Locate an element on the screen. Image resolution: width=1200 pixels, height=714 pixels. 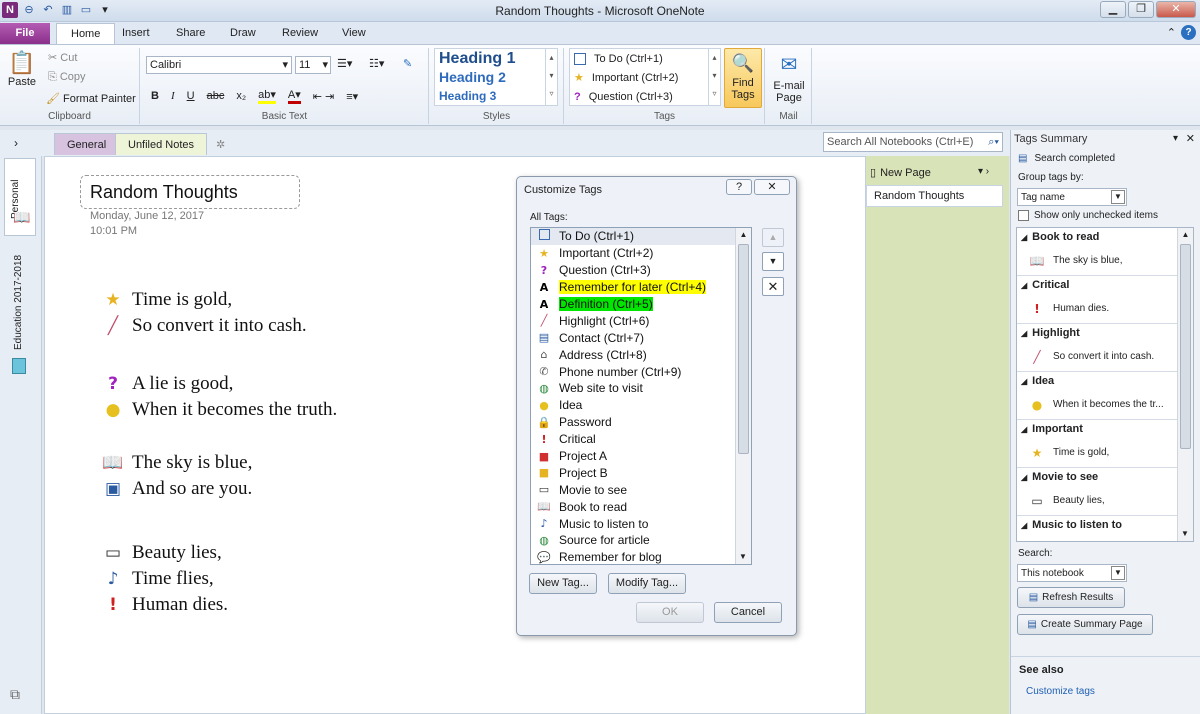
bullets-icon: ☰▾ is located at coordinates (344, 63).